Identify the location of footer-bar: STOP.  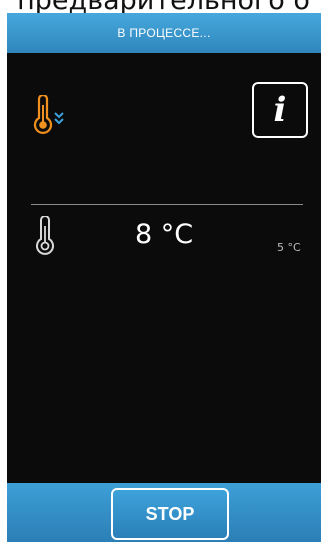
(164, 512).